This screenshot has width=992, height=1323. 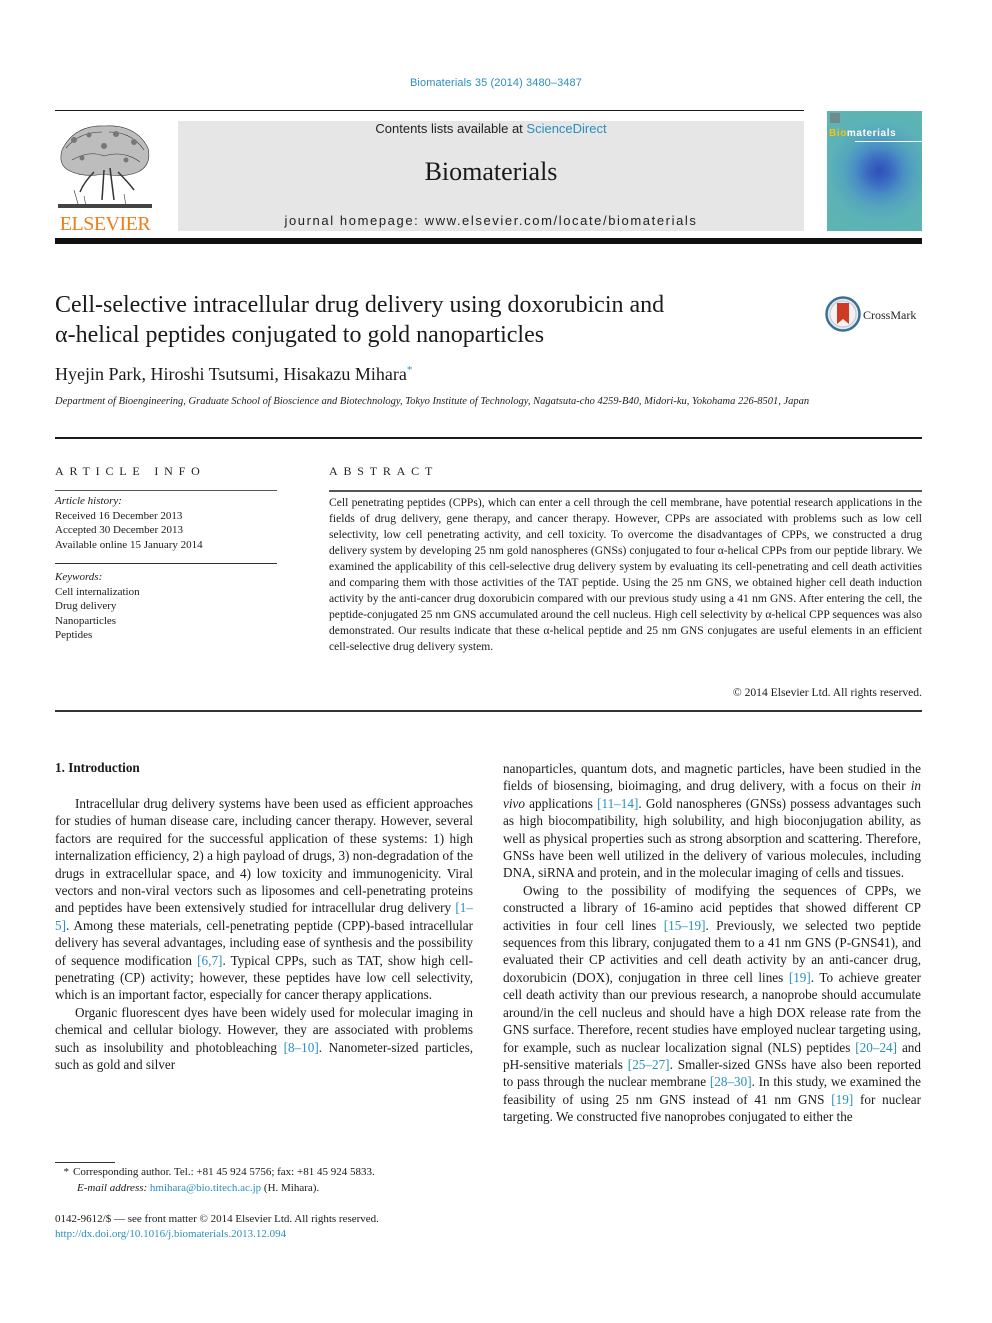 What do you see at coordinates (617, 803) in the screenshot?
I see `citation-reference-link: [11–14]` at bounding box center [617, 803].